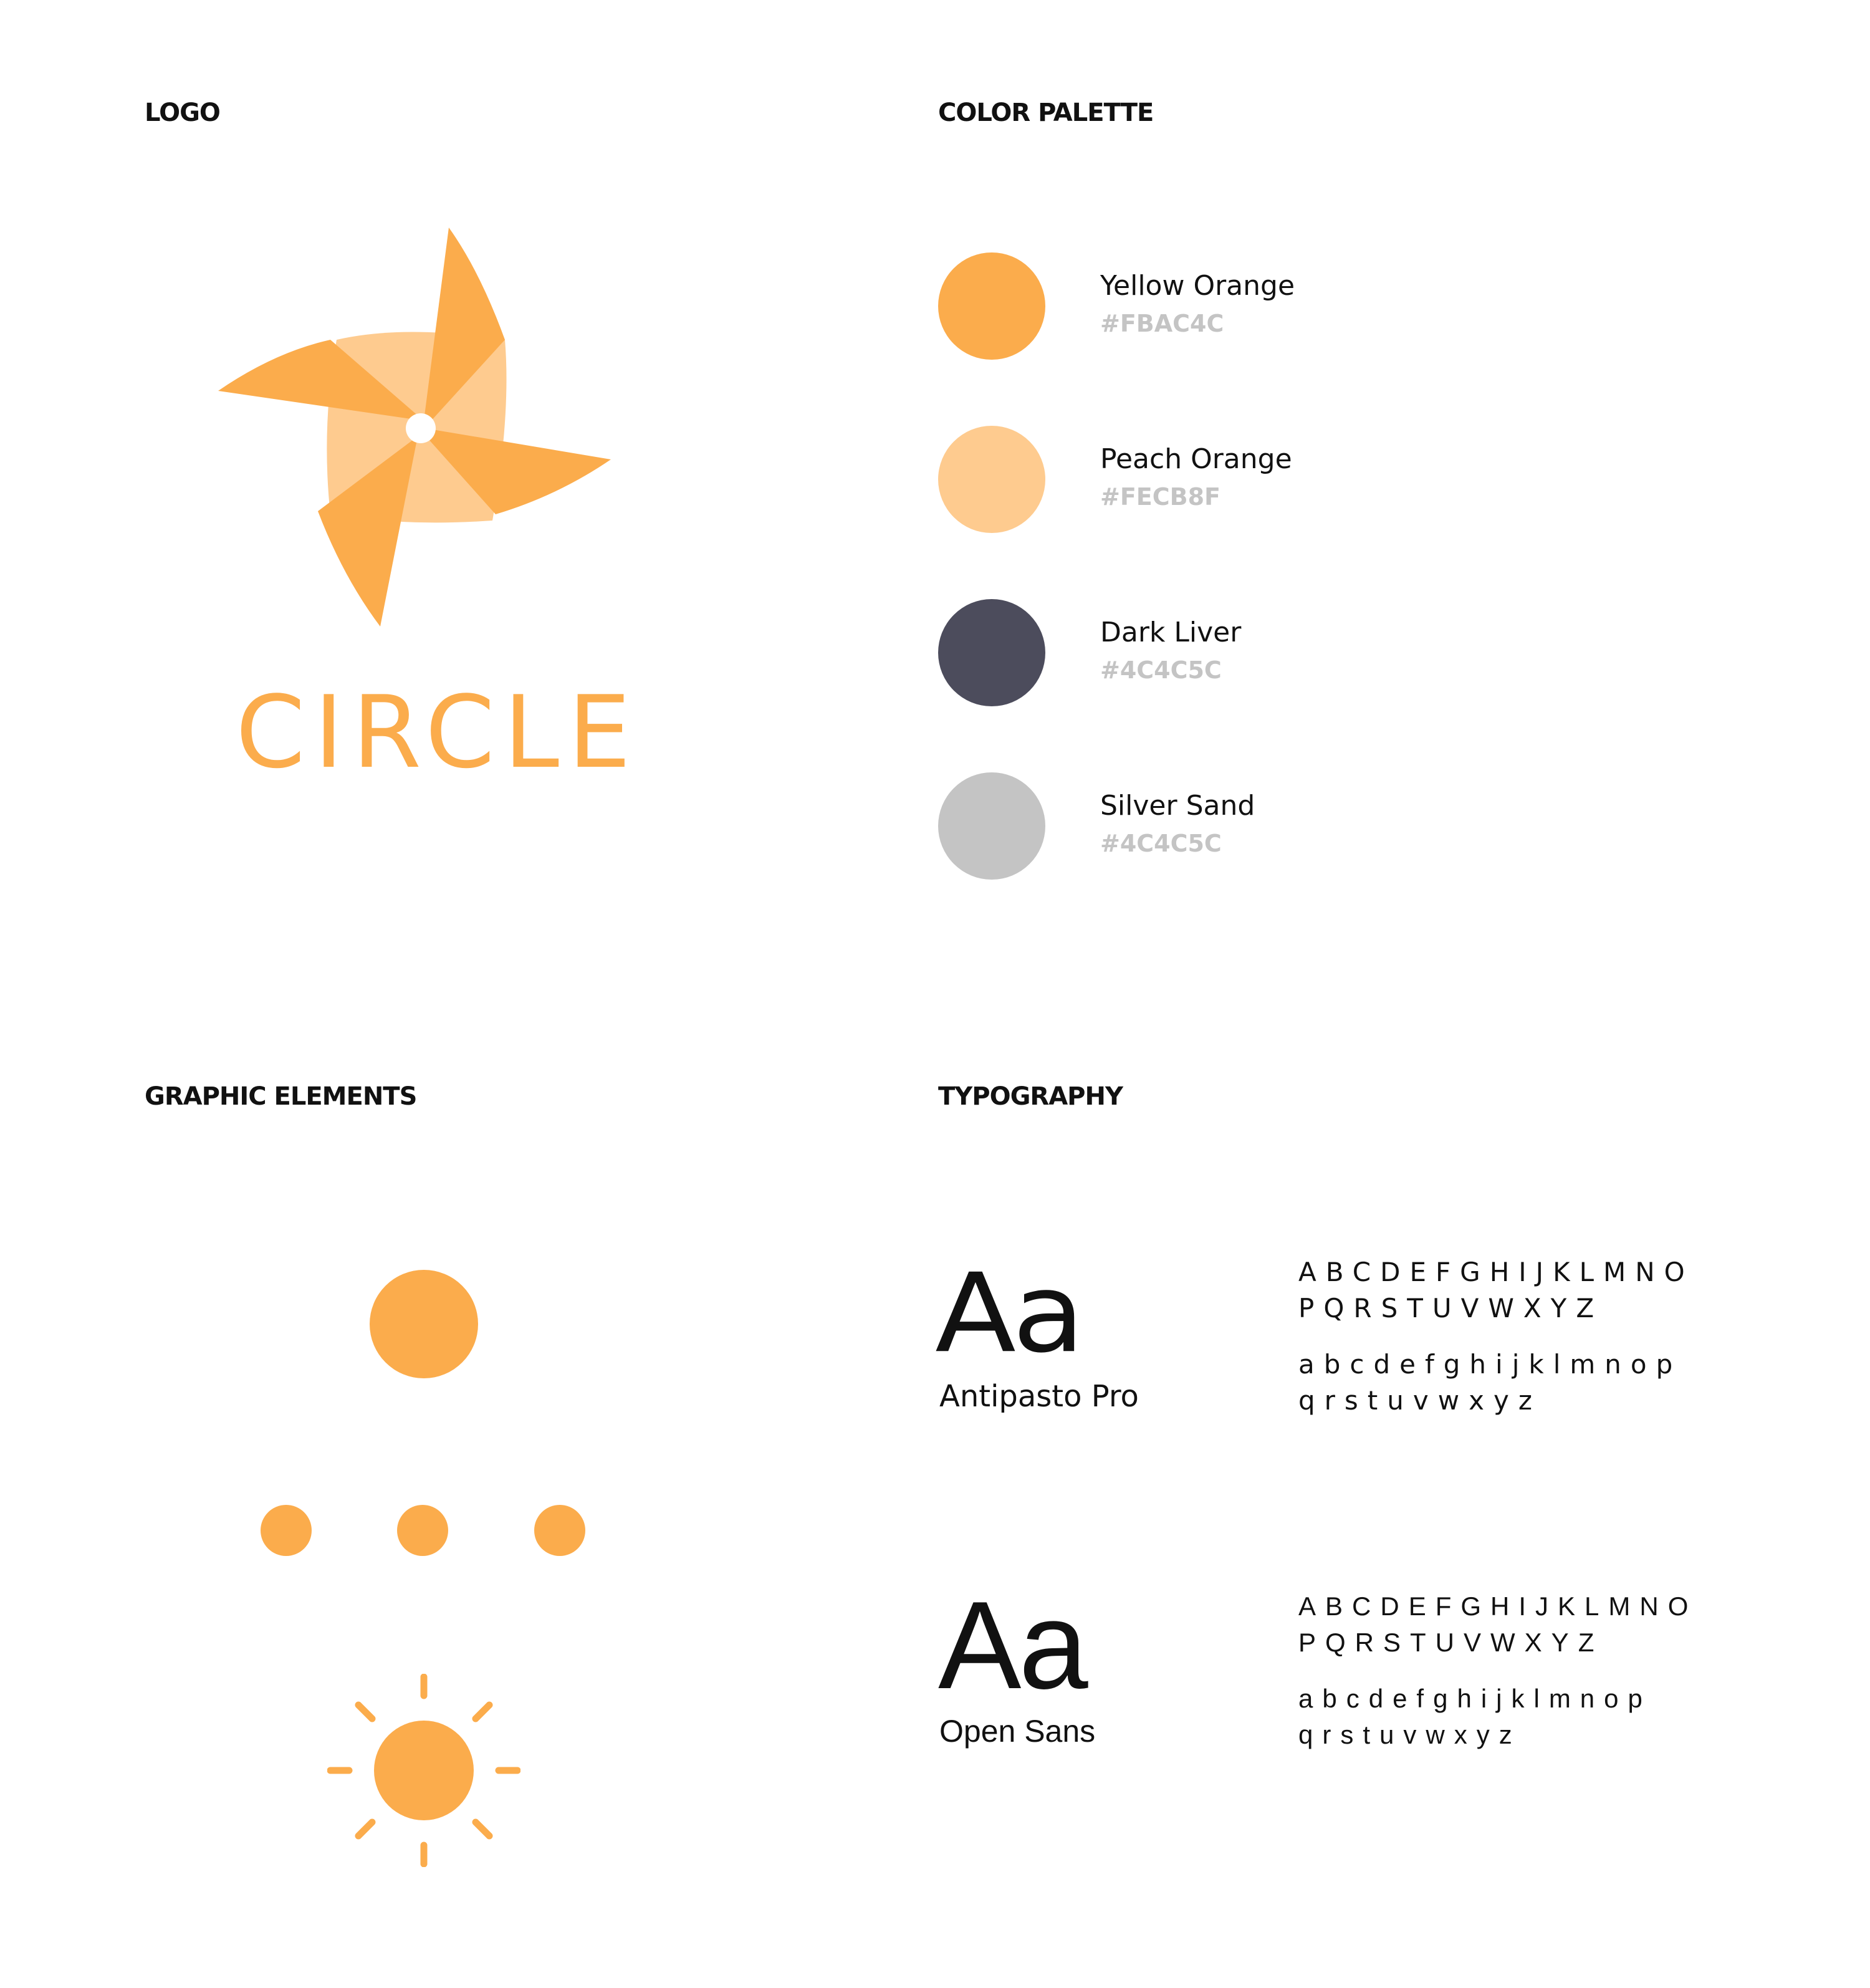 The height and width of the screenshot is (1988, 1870). Describe the element at coordinates (1177, 806) in the screenshot. I see `color-name: Silver Sand` at that location.